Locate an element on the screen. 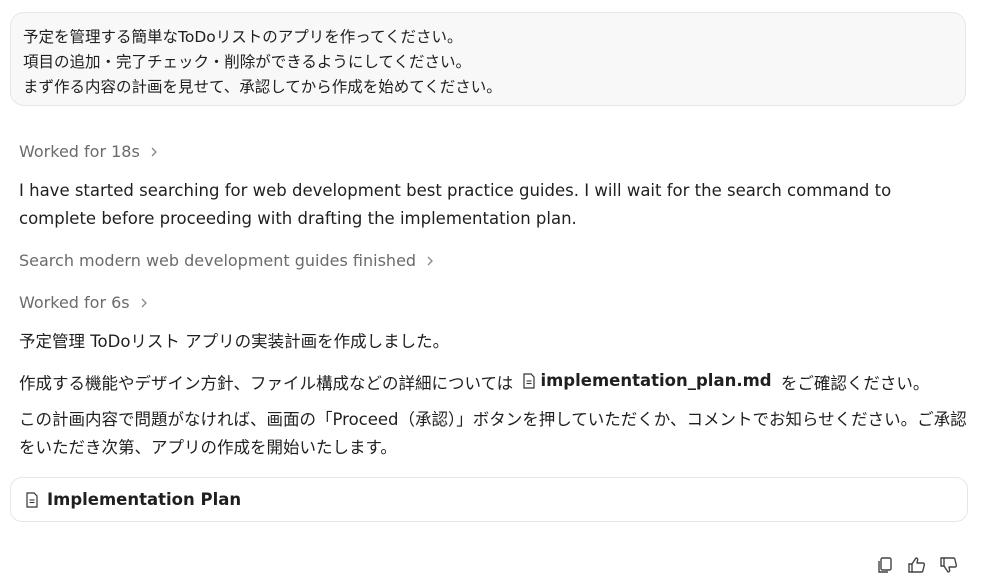 The width and height of the screenshot is (988, 585). worked-duration-label: Worked for 6s is located at coordinates (74, 302).